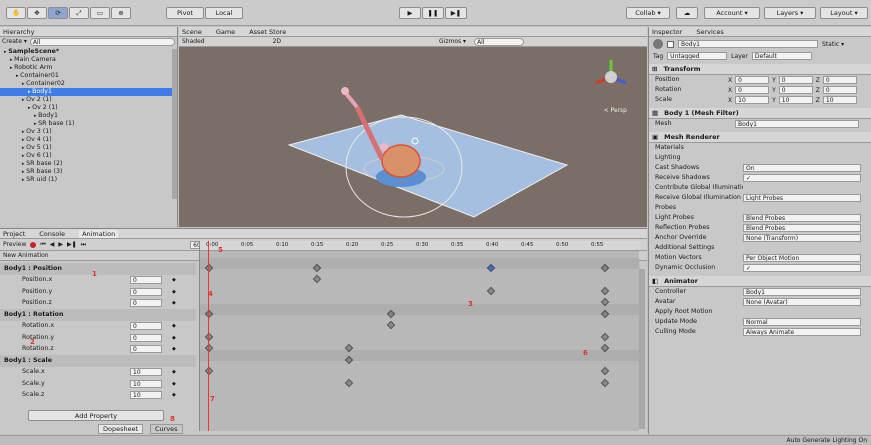 The width and height of the screenshot is (871, 445). I want to click on scene-tab-1: Game, so click(225, 32).